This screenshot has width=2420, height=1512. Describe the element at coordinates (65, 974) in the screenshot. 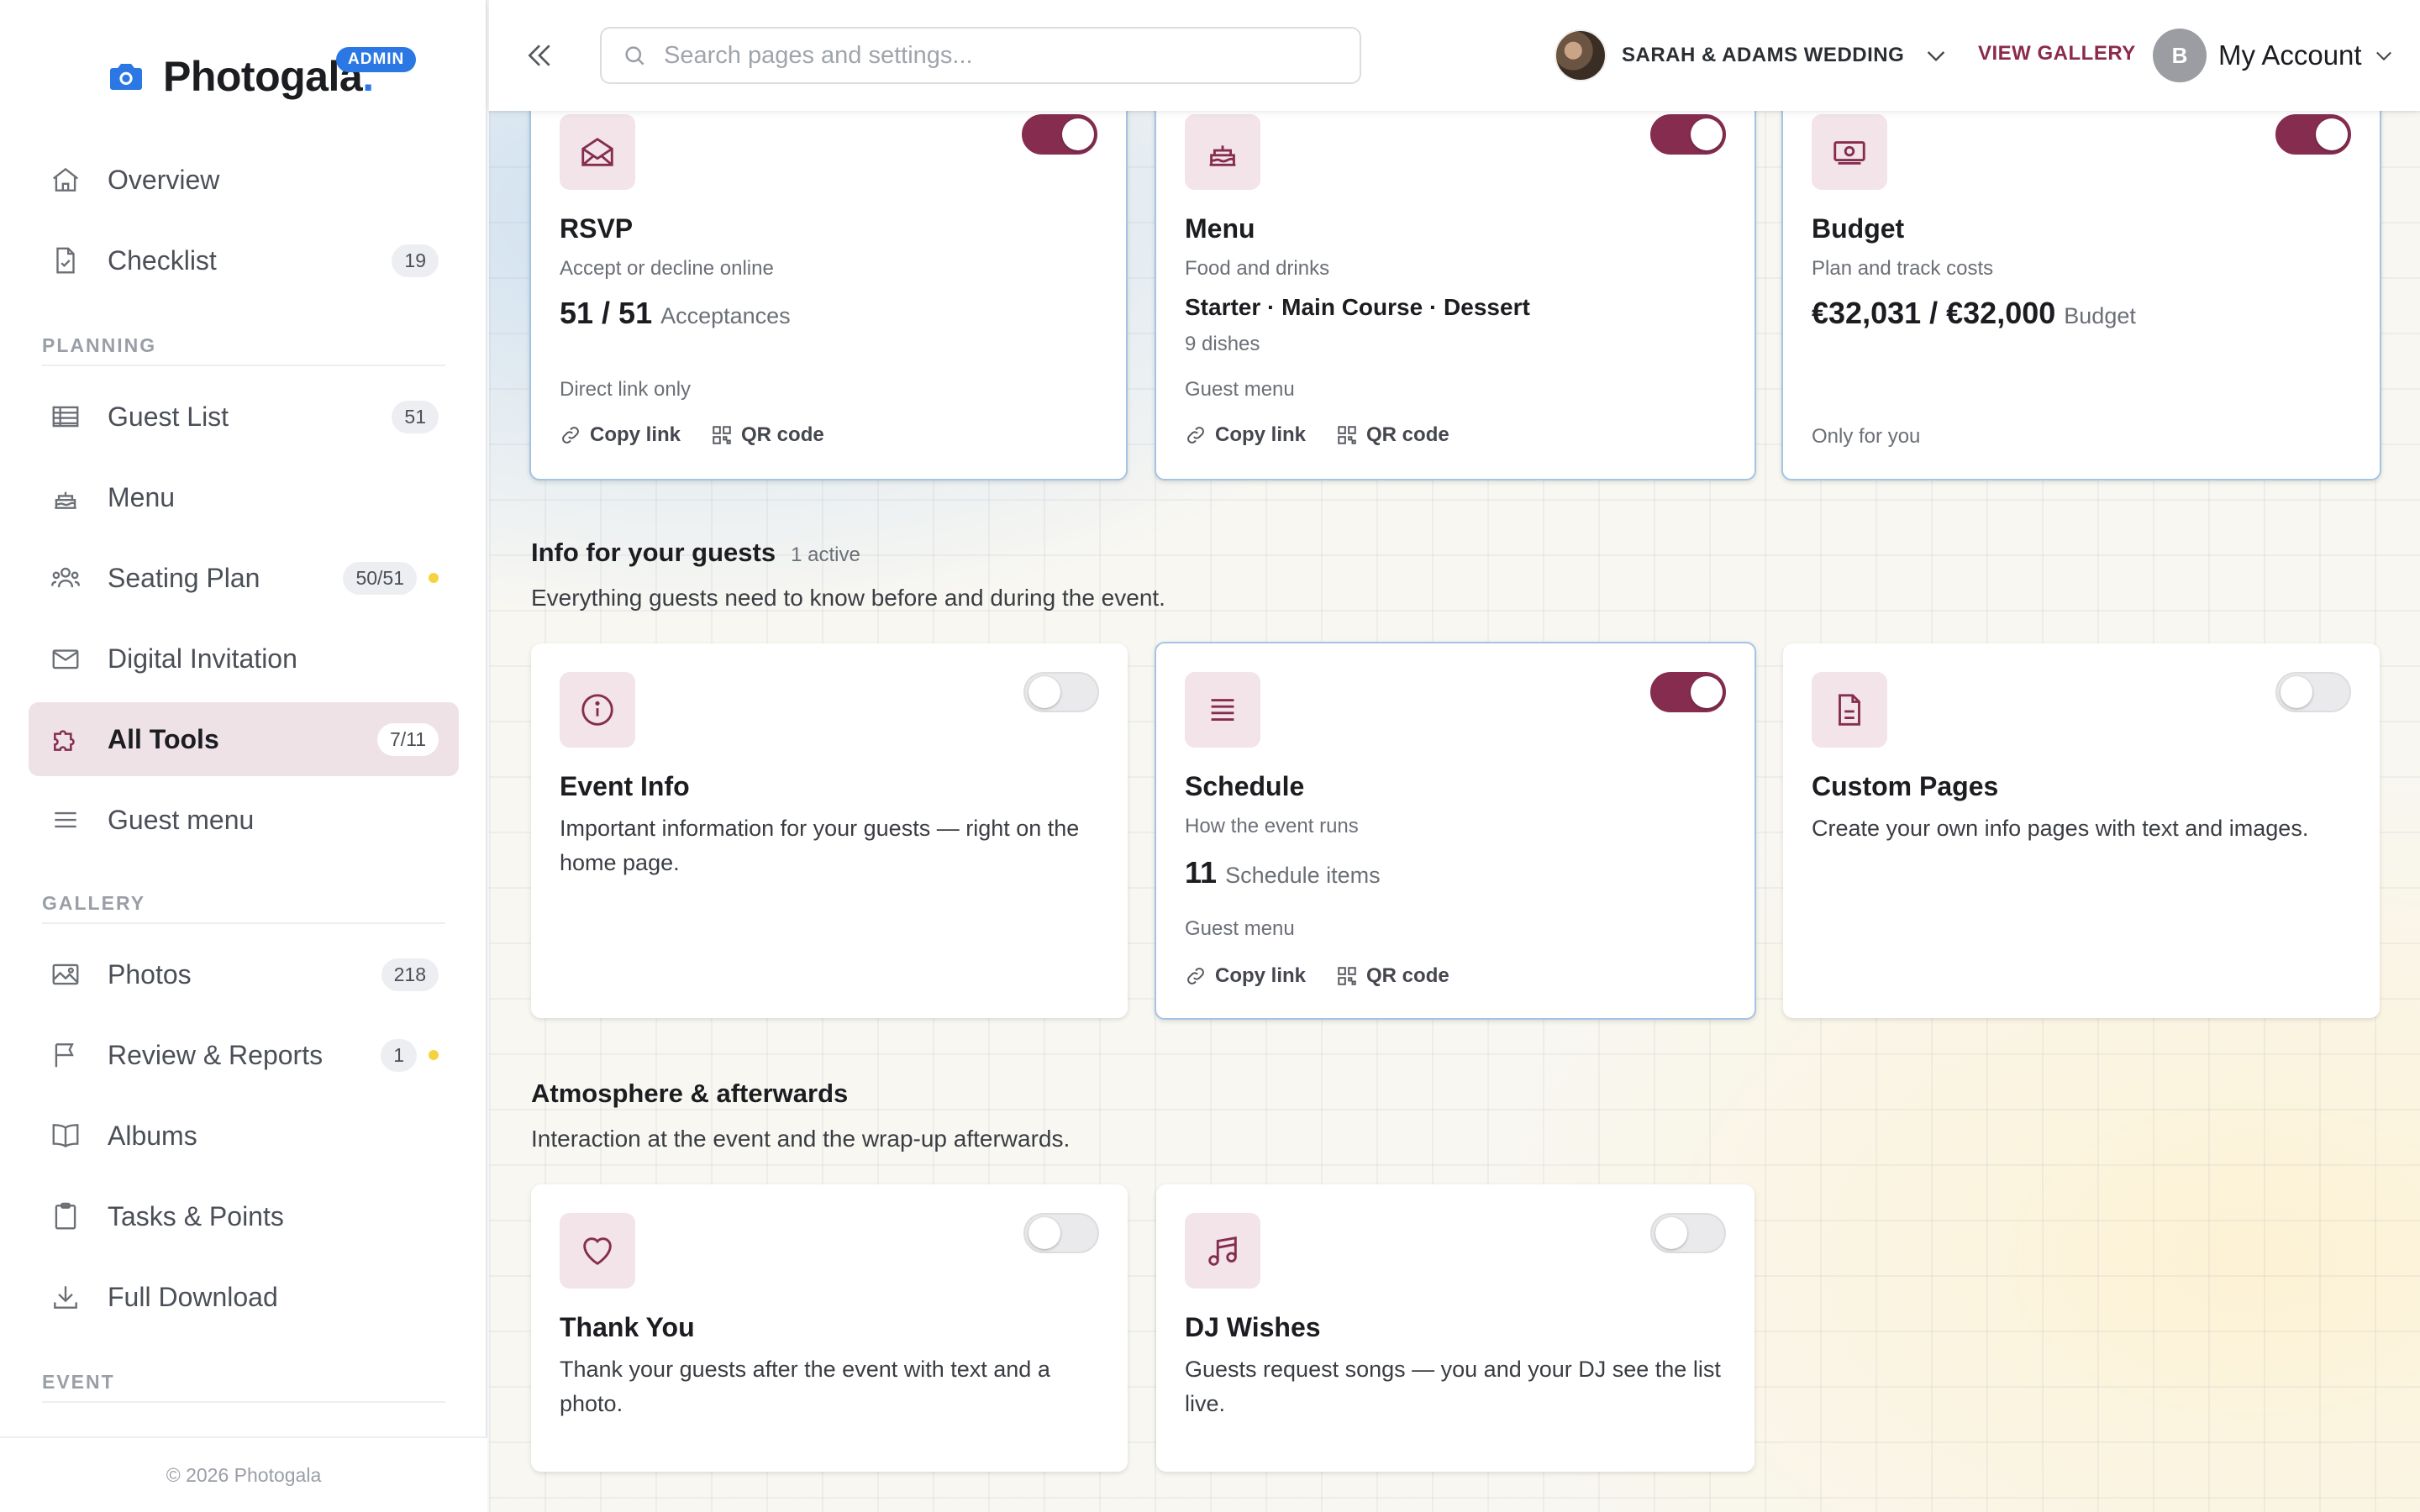

I see `image-icon` at that location.